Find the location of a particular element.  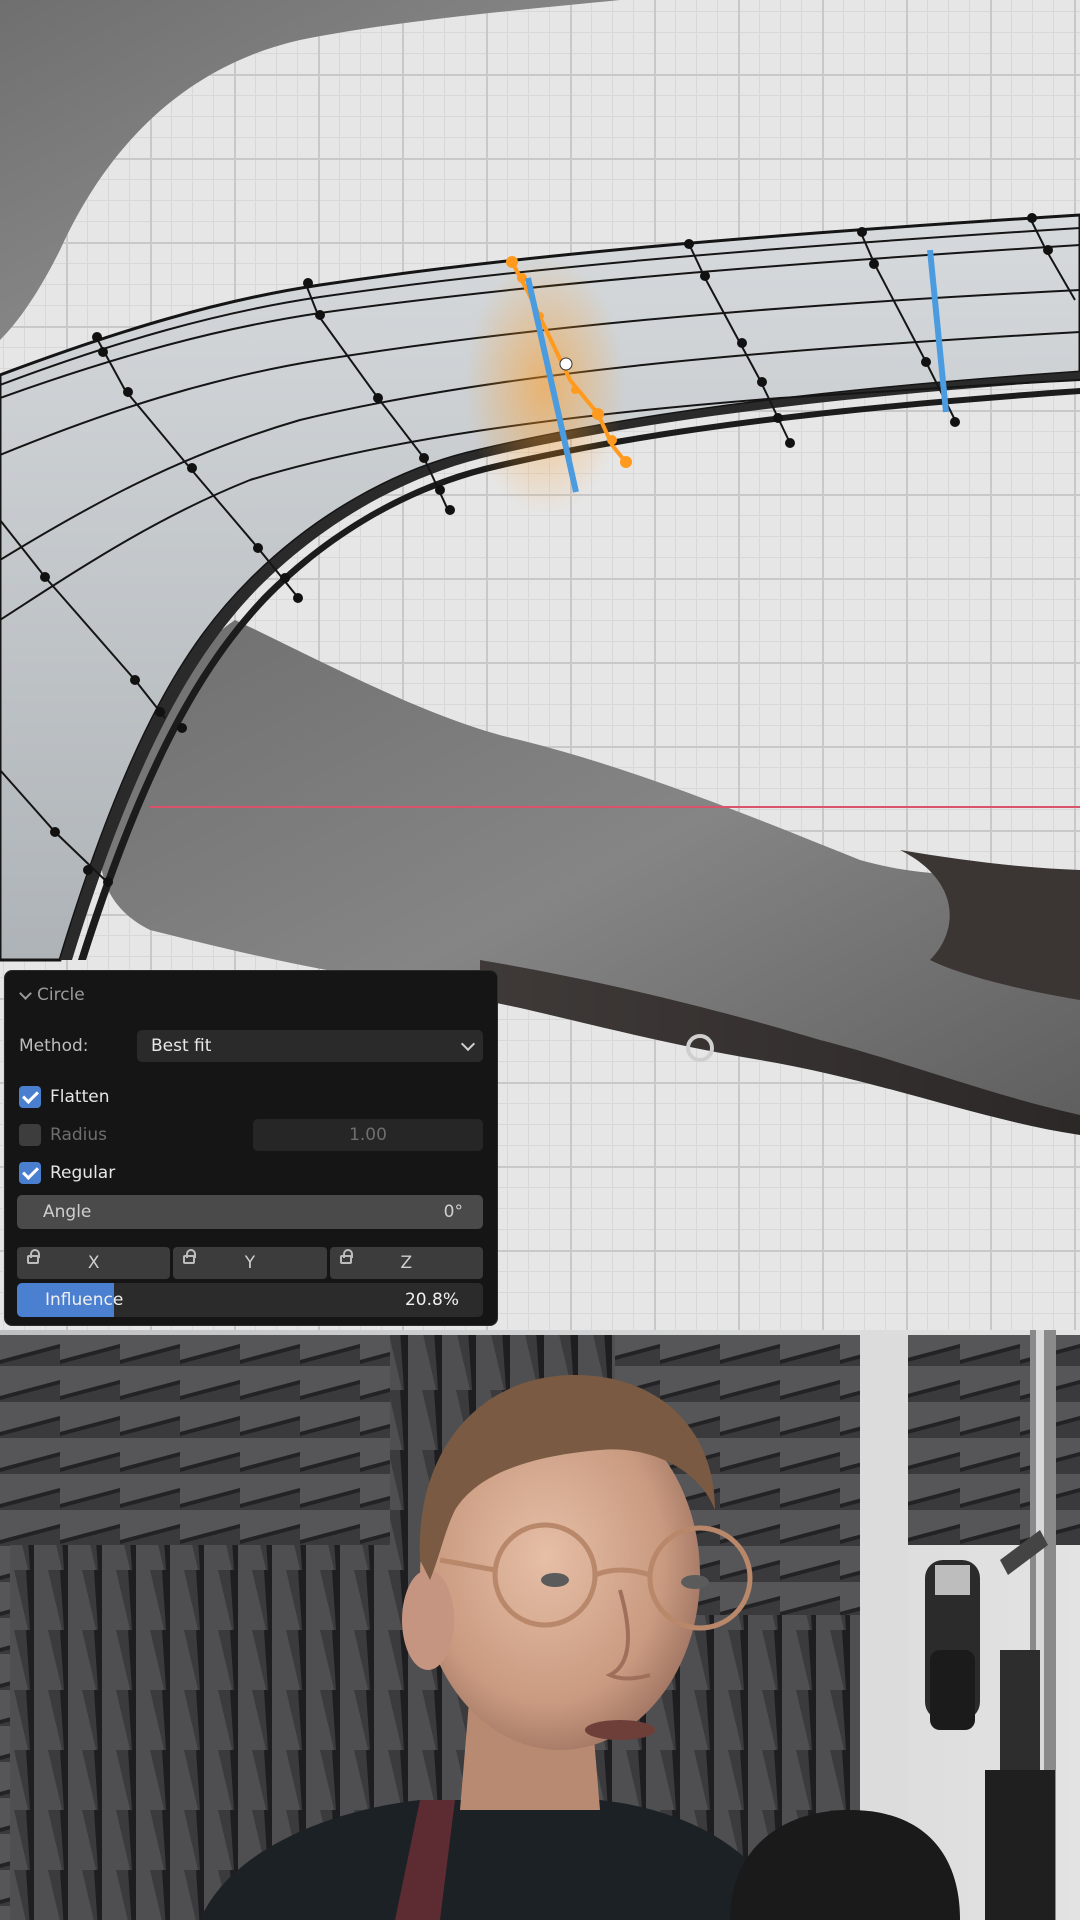

lock-z-toggle: Z is located at coordinates (406, 1263).